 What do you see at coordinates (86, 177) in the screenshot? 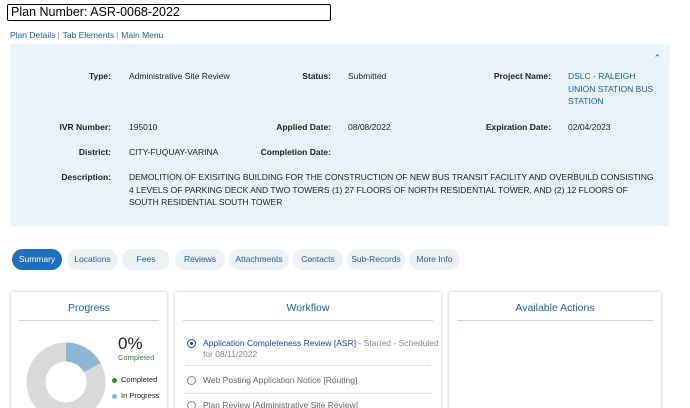
I see `description-label: Description:` at bounding box center [86, 177].